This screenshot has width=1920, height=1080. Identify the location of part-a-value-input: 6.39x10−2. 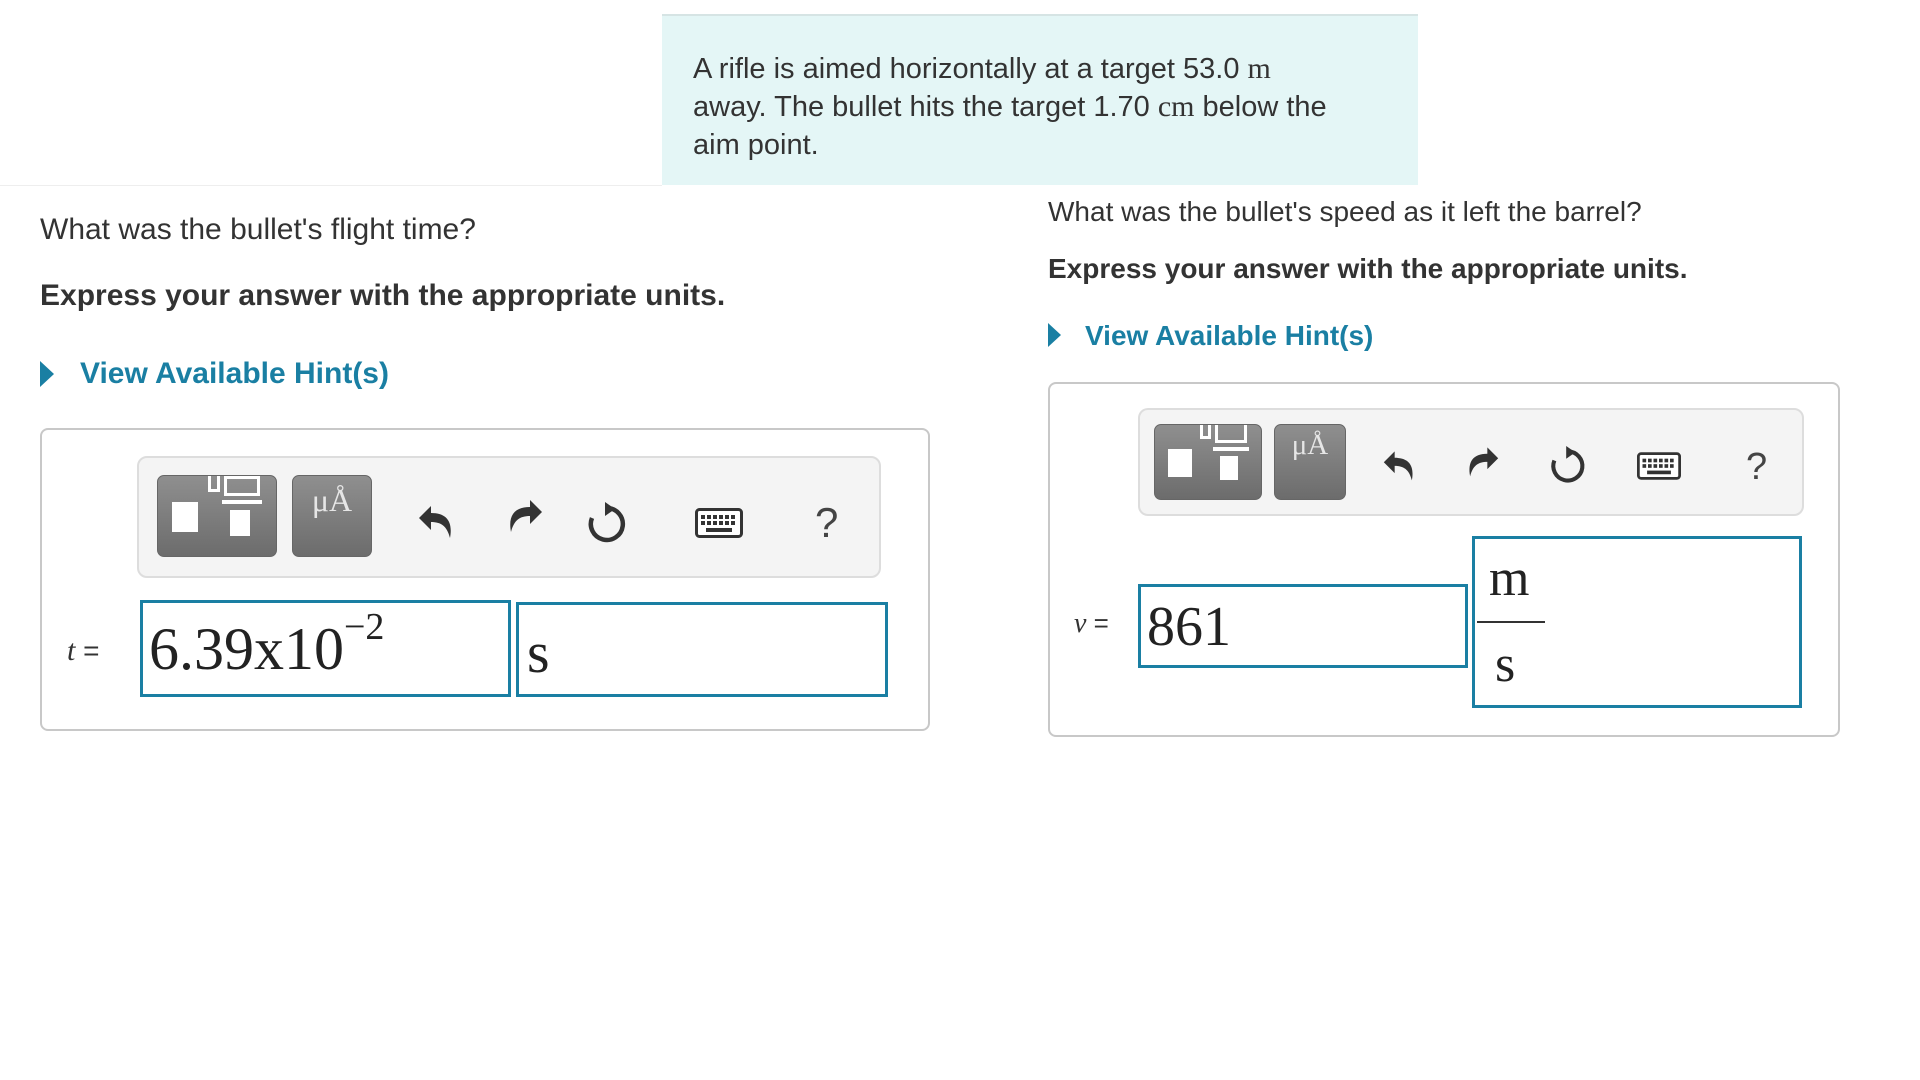
(325, 648).